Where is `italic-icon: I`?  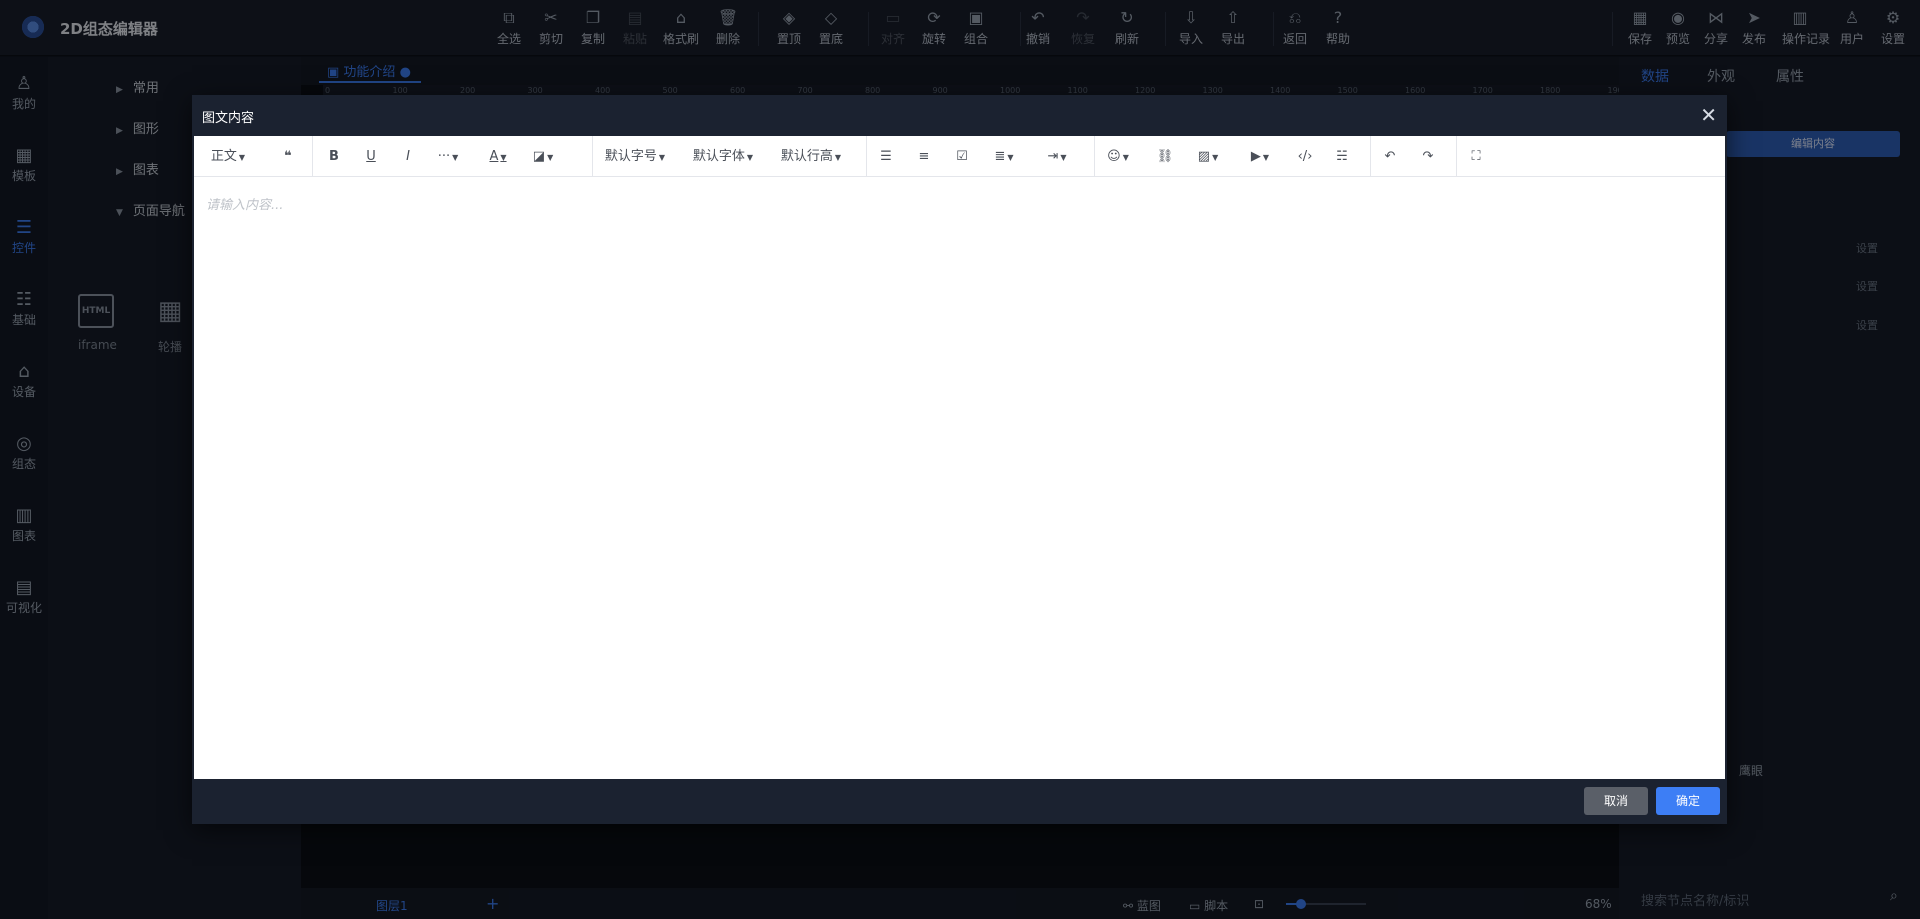 italic-icon: I is located at coordinates (408, 157).